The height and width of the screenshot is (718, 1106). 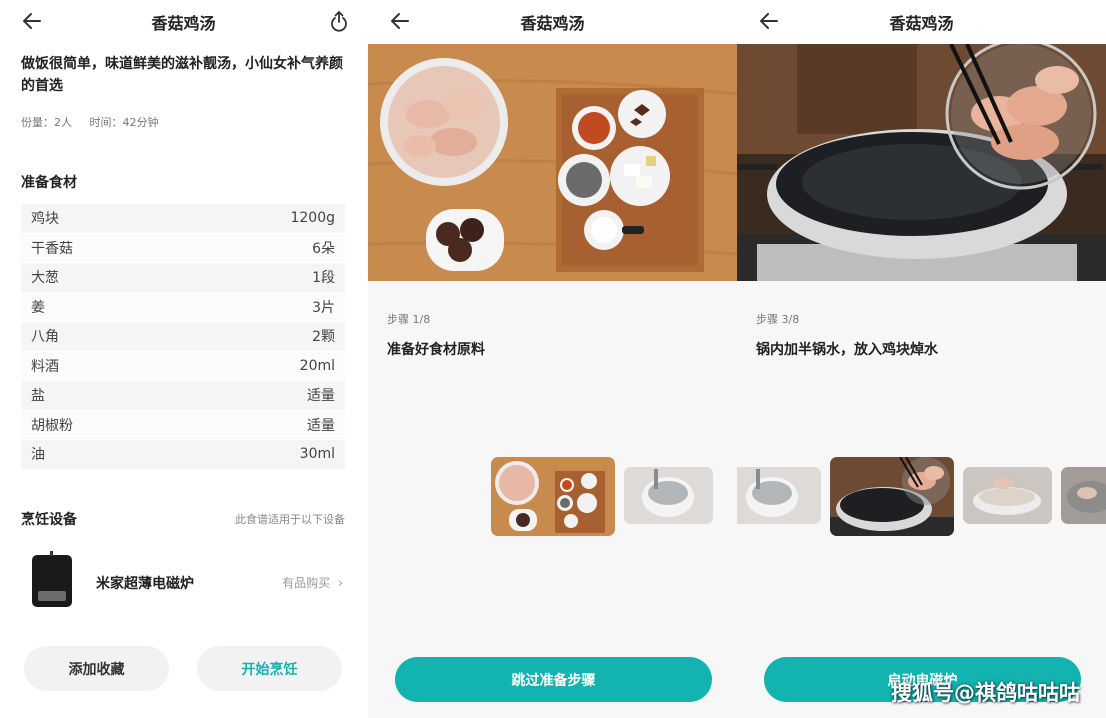 What do you see at coordinates (45, 219) in the screenshot?
I see `ingredient-name: 鸡块` at bounding box center [45, 219].